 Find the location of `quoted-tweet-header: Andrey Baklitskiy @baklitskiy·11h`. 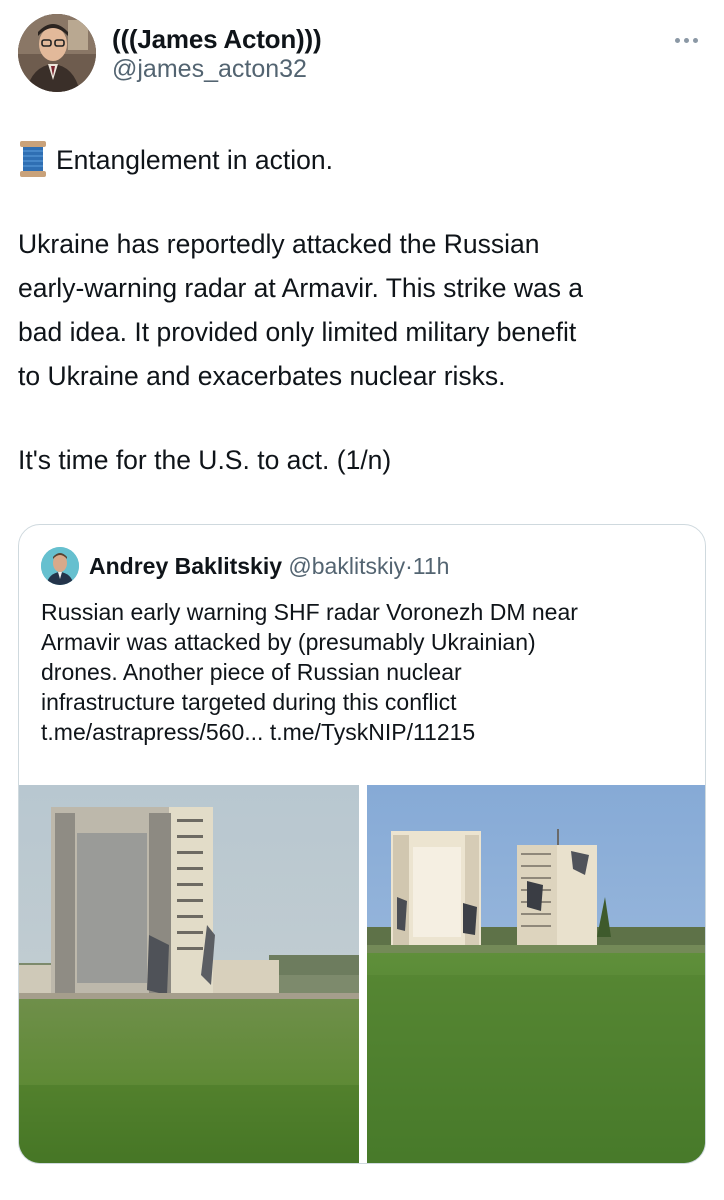

quoted-tweet-header: Andrey Baklitskiy @baklitskiy·11h is located at coordinates (366, 567).